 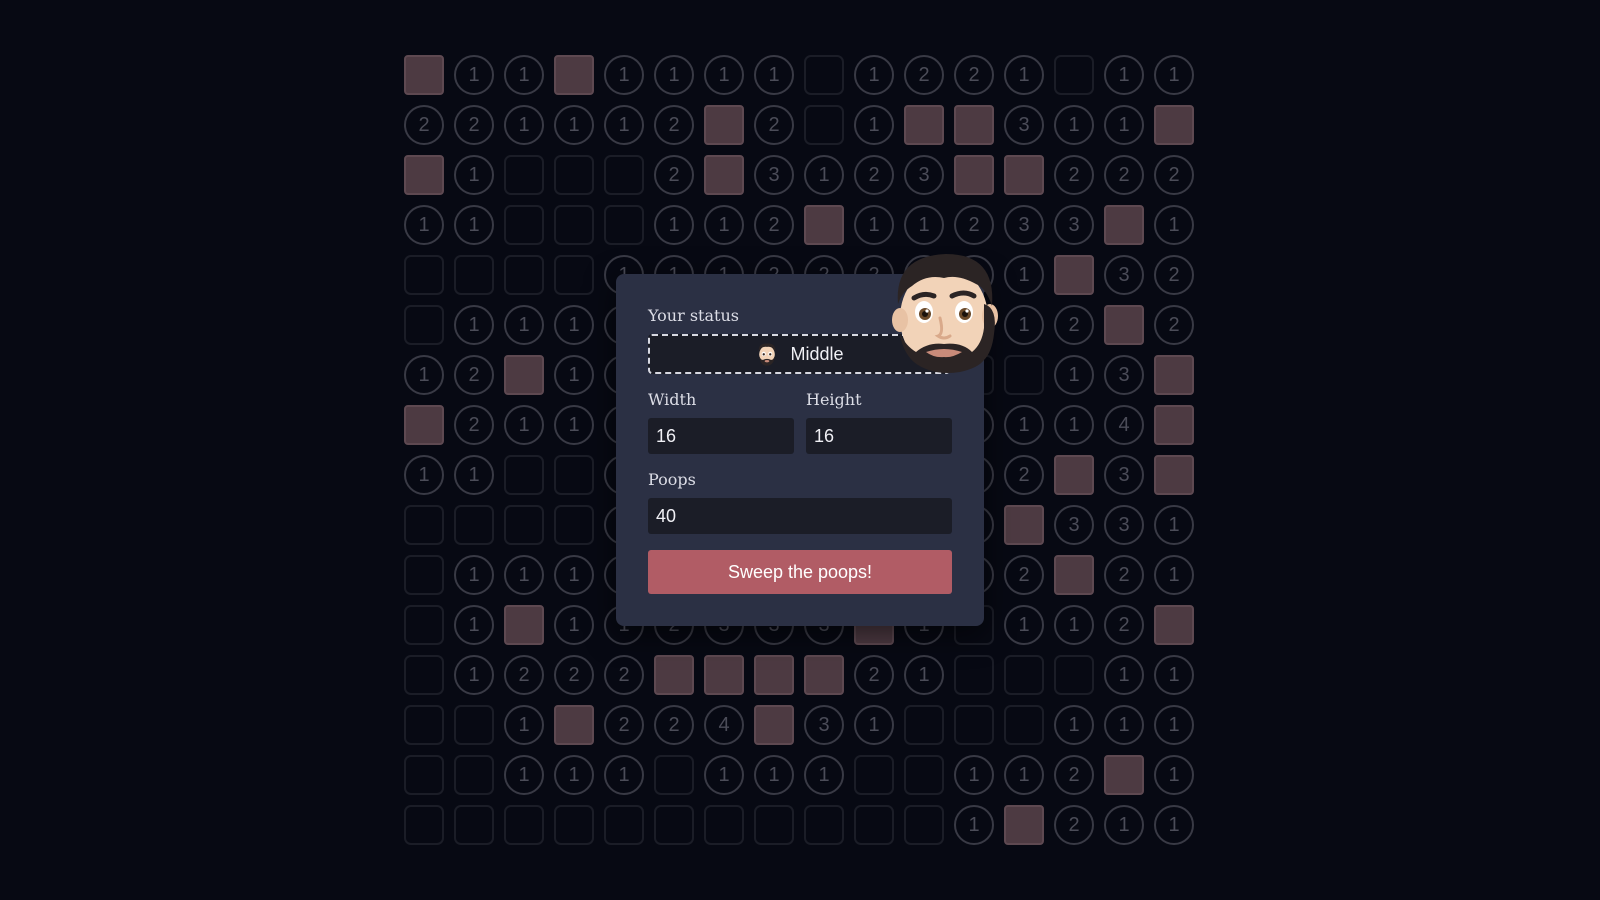 What do you see at coordinates (879, 436) in the screenshot?
I see `height-field: 16` at bounding box center [879, 436].